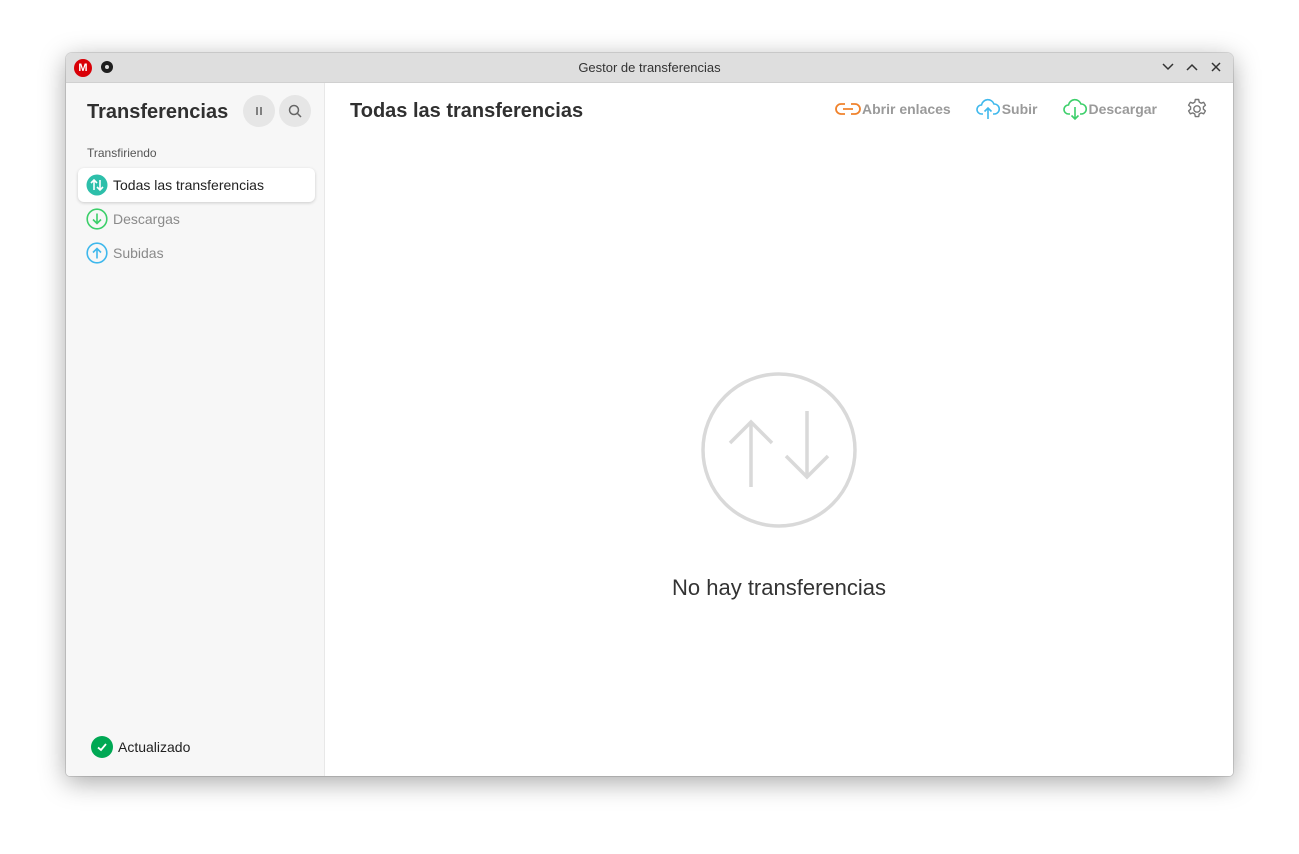  Describe the element at coordinates (1123, 109) in the screenshot. I see `download-label: Descargar` at that location.